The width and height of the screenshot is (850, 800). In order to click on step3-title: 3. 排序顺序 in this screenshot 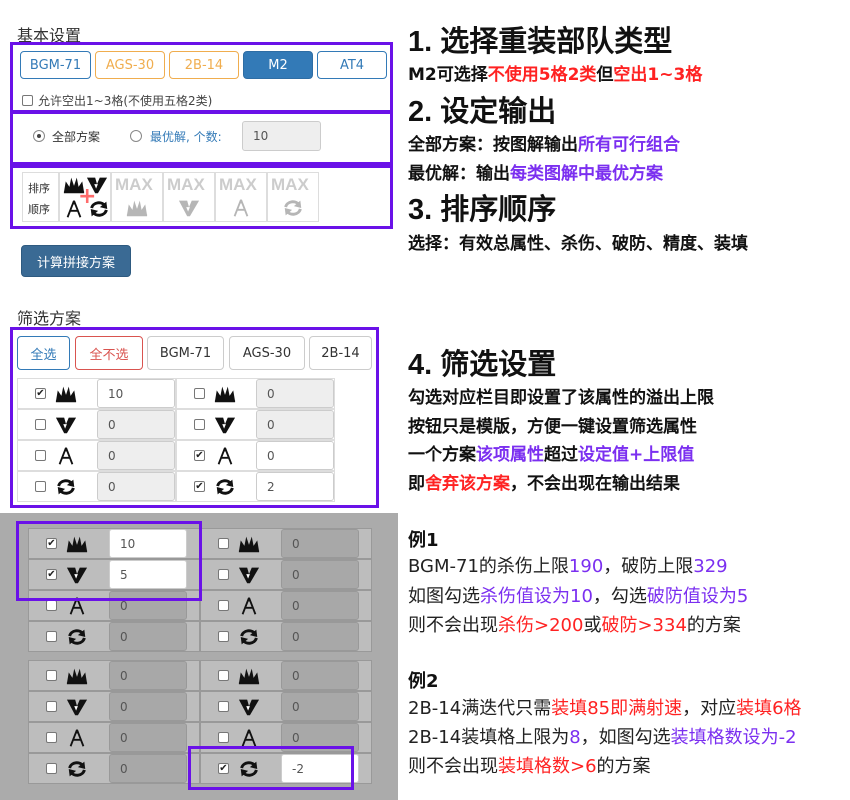, I will do `click(482, 210)`.